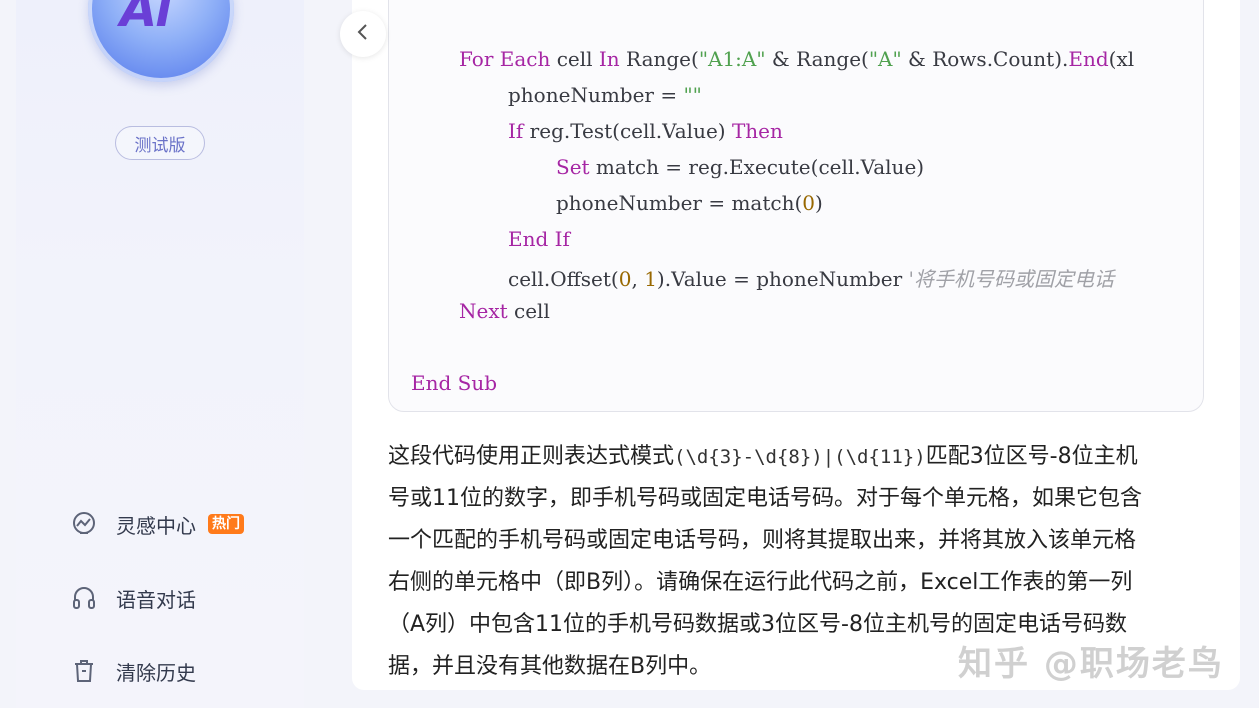  I want to click on code-line: phoneNumber = match(0), so click(689, 203).